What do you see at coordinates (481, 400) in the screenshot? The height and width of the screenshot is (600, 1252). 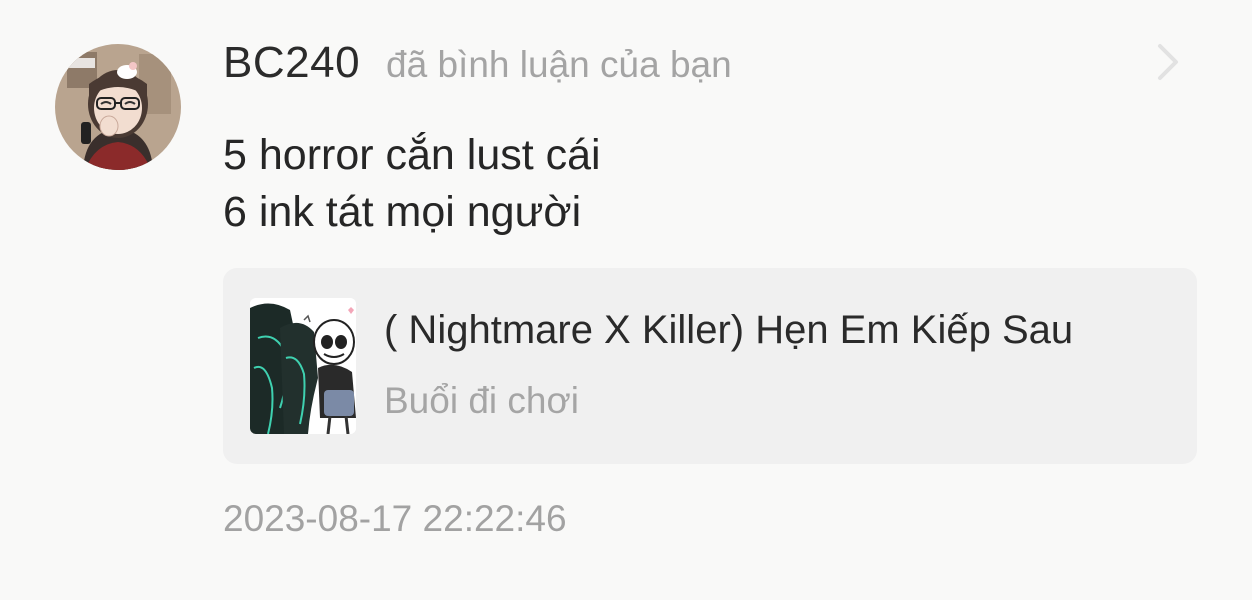 I see `chapter-title: Buổi đi chơi` at bounding box center [481, 400].